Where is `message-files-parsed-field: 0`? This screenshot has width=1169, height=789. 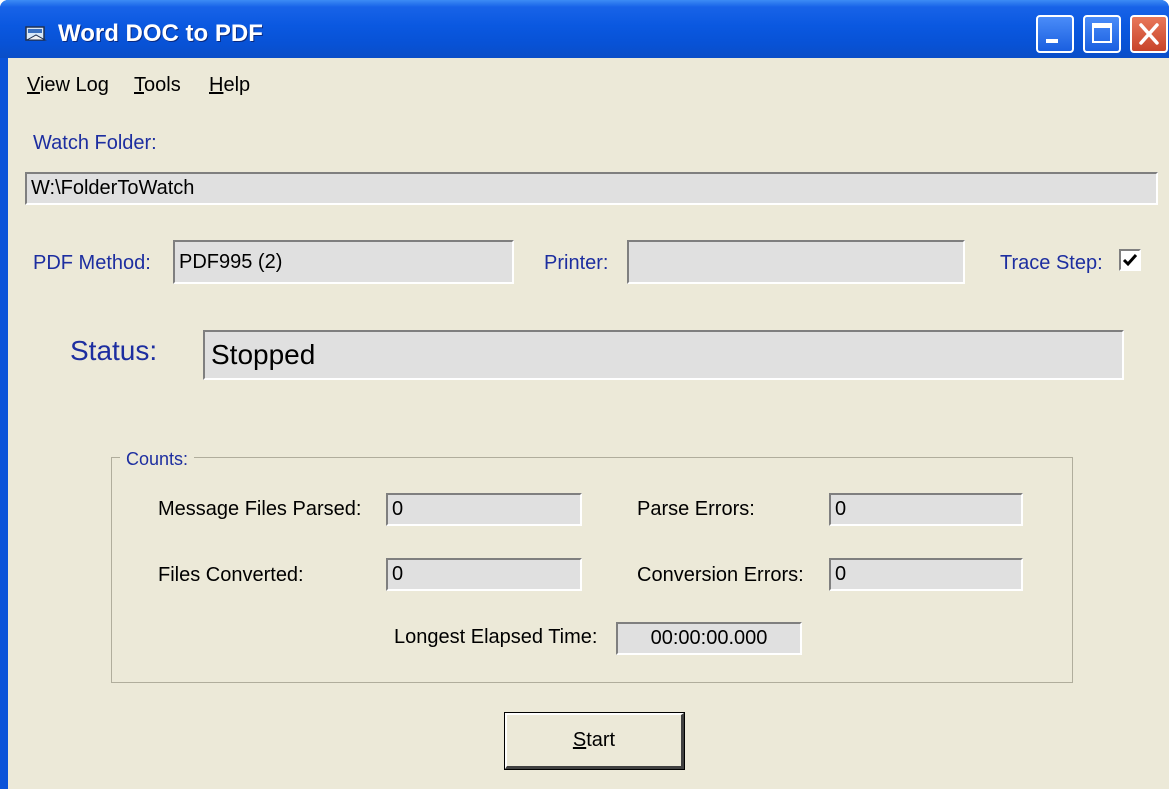 message-files-parsed-field: 0 is located at coordinates (484, 509).